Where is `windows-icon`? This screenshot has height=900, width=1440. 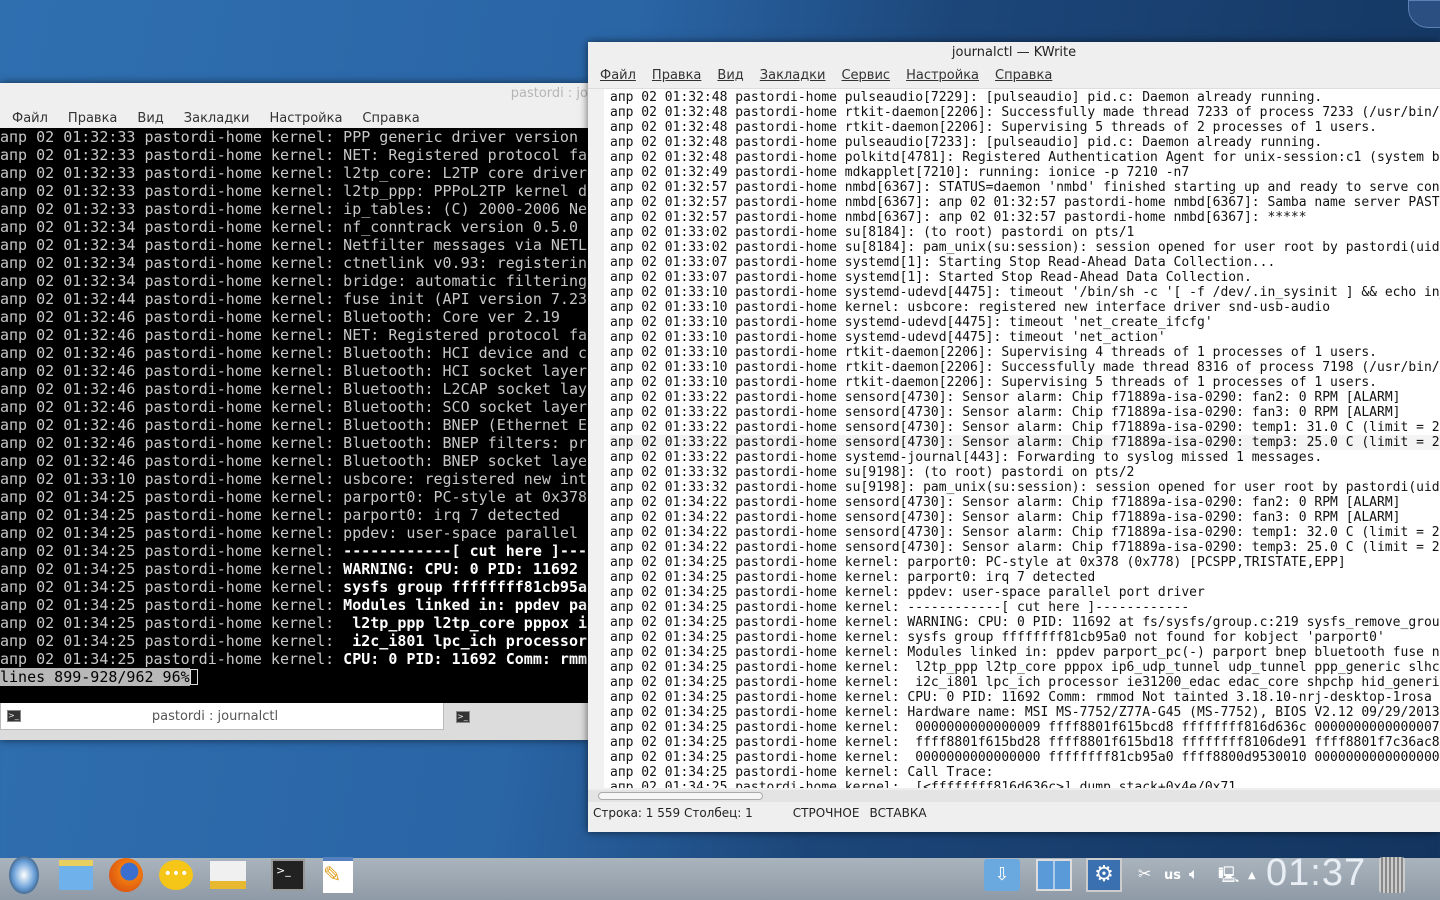
windows-icon is located at coordinates (1054, 875).